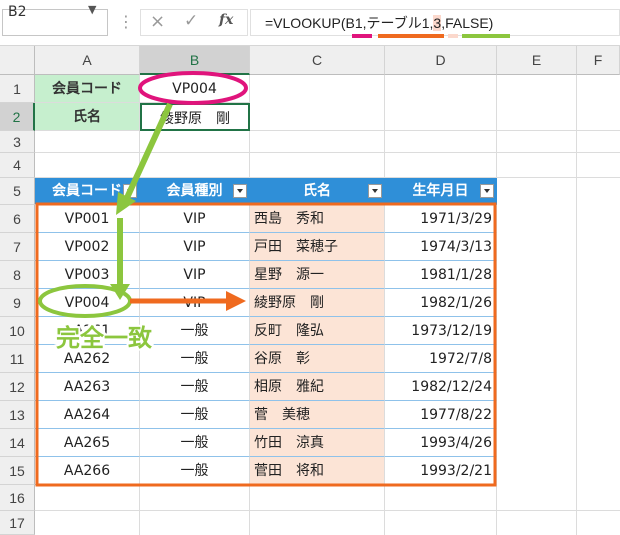  Describe the element at coordinates (85, 301) in the screenshot. I see `match-ellipse` at that location.